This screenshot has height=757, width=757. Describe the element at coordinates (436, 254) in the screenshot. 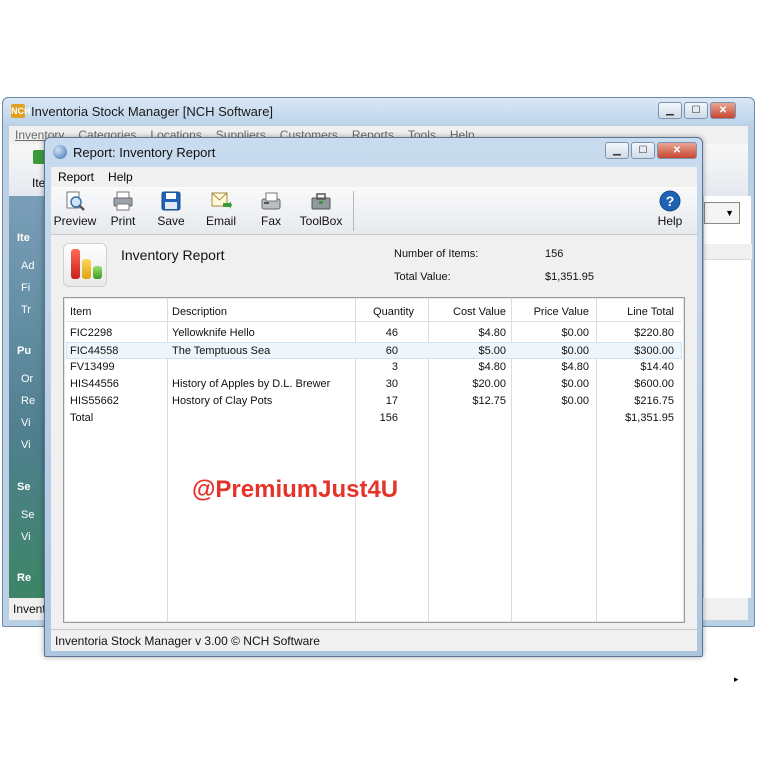

I see `items-label: Number of Items:` at that location.